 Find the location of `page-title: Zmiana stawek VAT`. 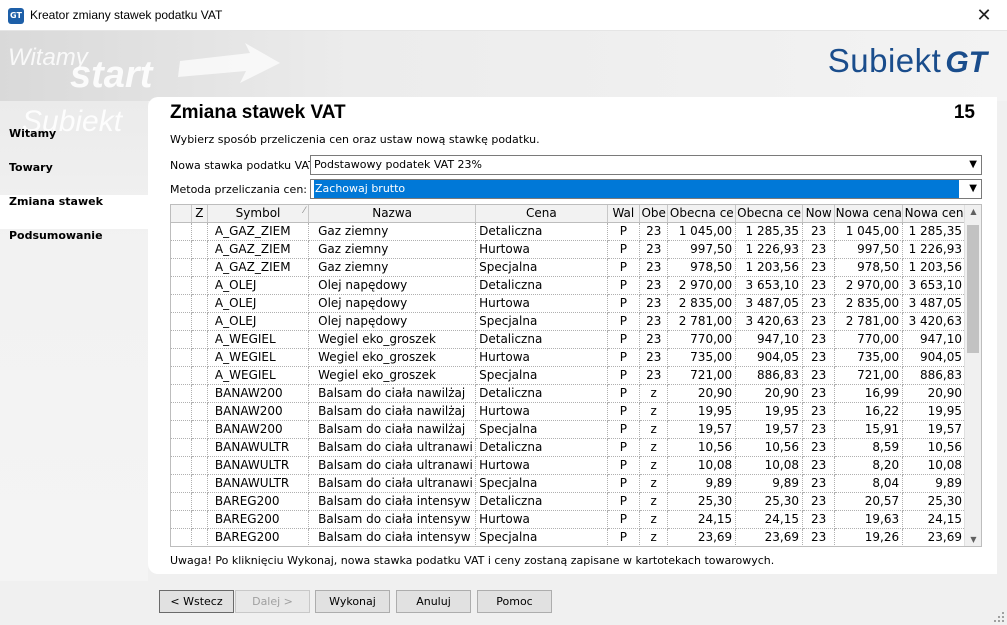

page-title: Zmiana stawek VAT is located at coordinates (258, 112).